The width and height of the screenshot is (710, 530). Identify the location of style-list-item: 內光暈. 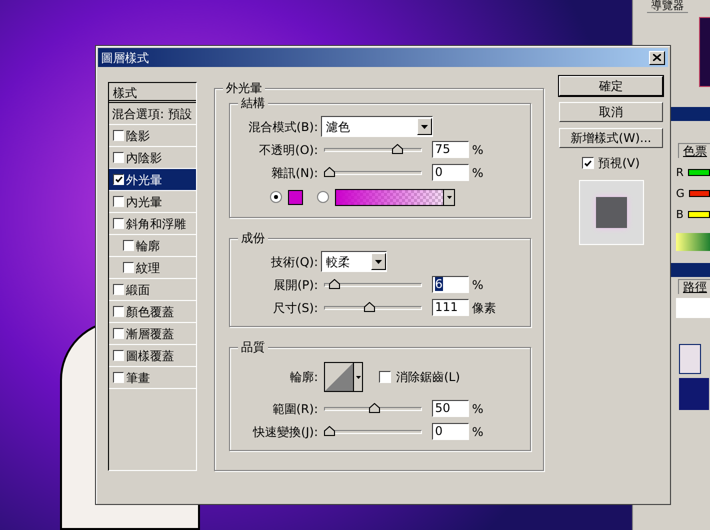
(152, 202).